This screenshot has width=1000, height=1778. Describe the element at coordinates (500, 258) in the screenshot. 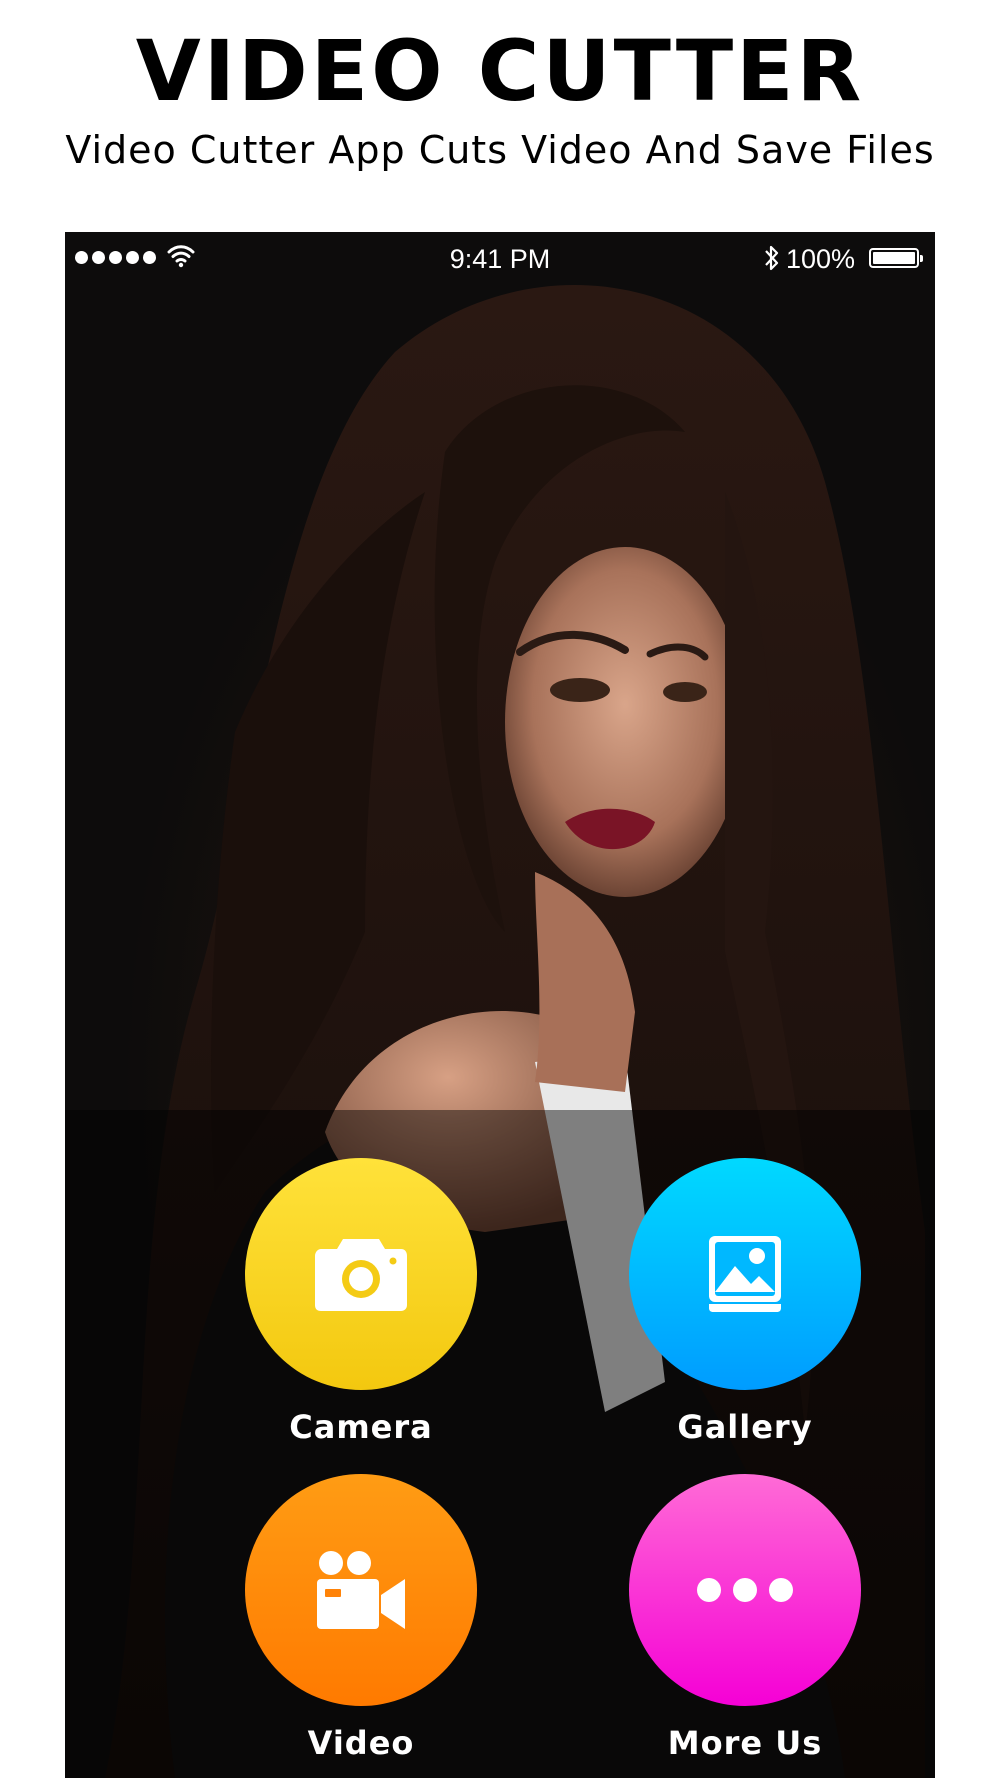

I see `status-bar: 9:41 PM 100%` at that location.